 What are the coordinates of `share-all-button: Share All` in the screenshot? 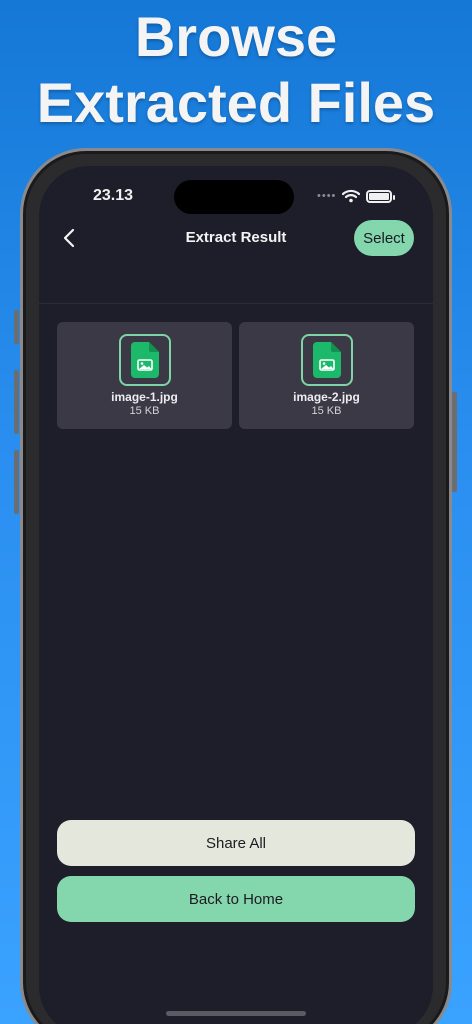 It's located at (236, 843).